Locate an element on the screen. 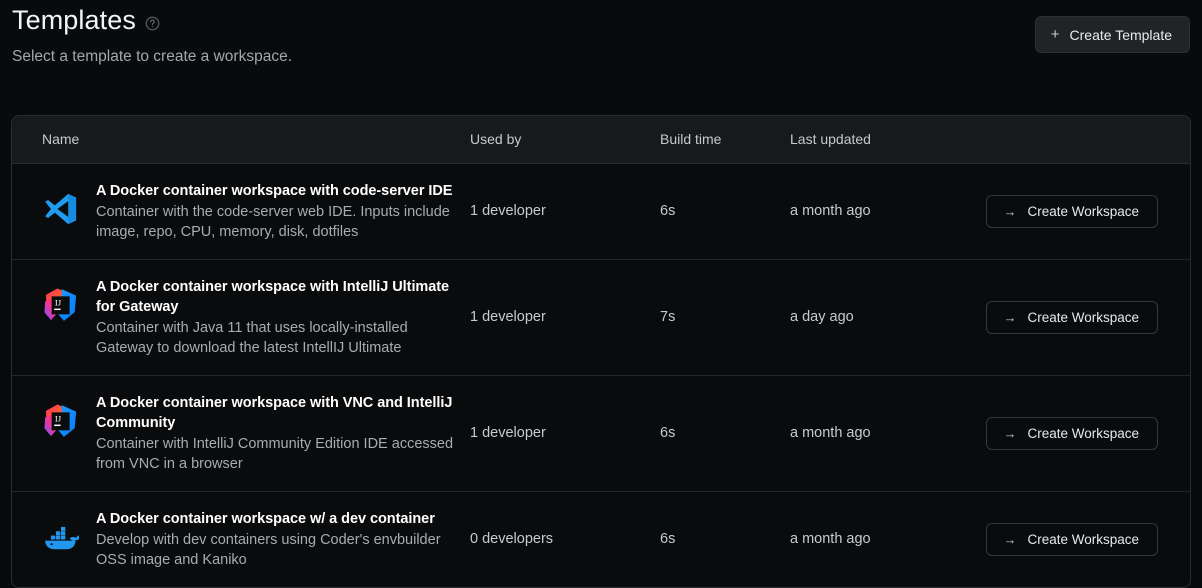  column-header-actions is located at coordinates (1084, 140).